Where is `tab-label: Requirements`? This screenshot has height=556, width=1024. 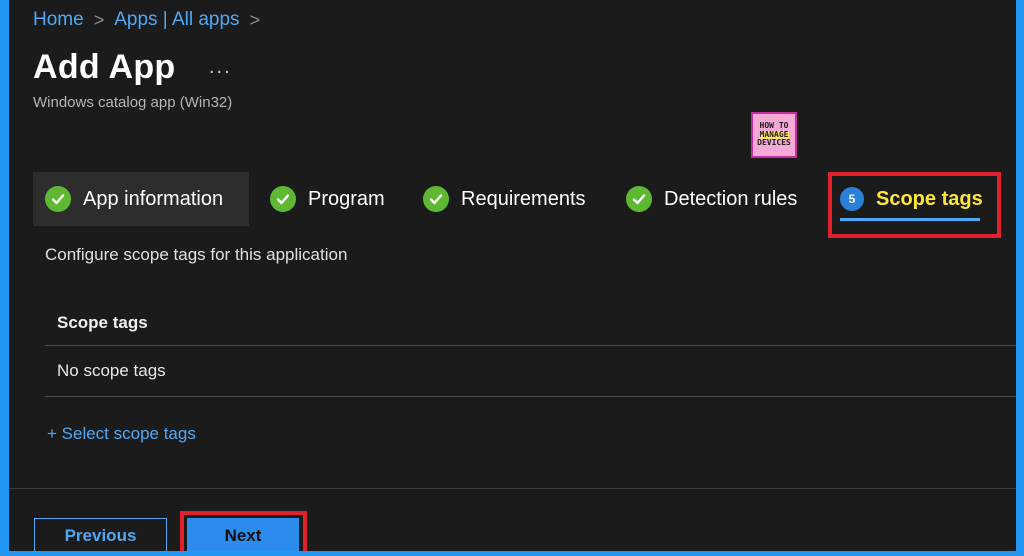
tab-label: Requirements is located at coordinates (523, 198).